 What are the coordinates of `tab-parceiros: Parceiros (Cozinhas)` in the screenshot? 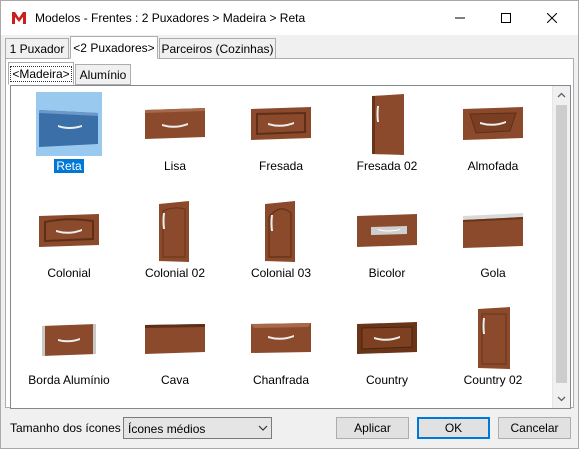 It's located at (217, 48).